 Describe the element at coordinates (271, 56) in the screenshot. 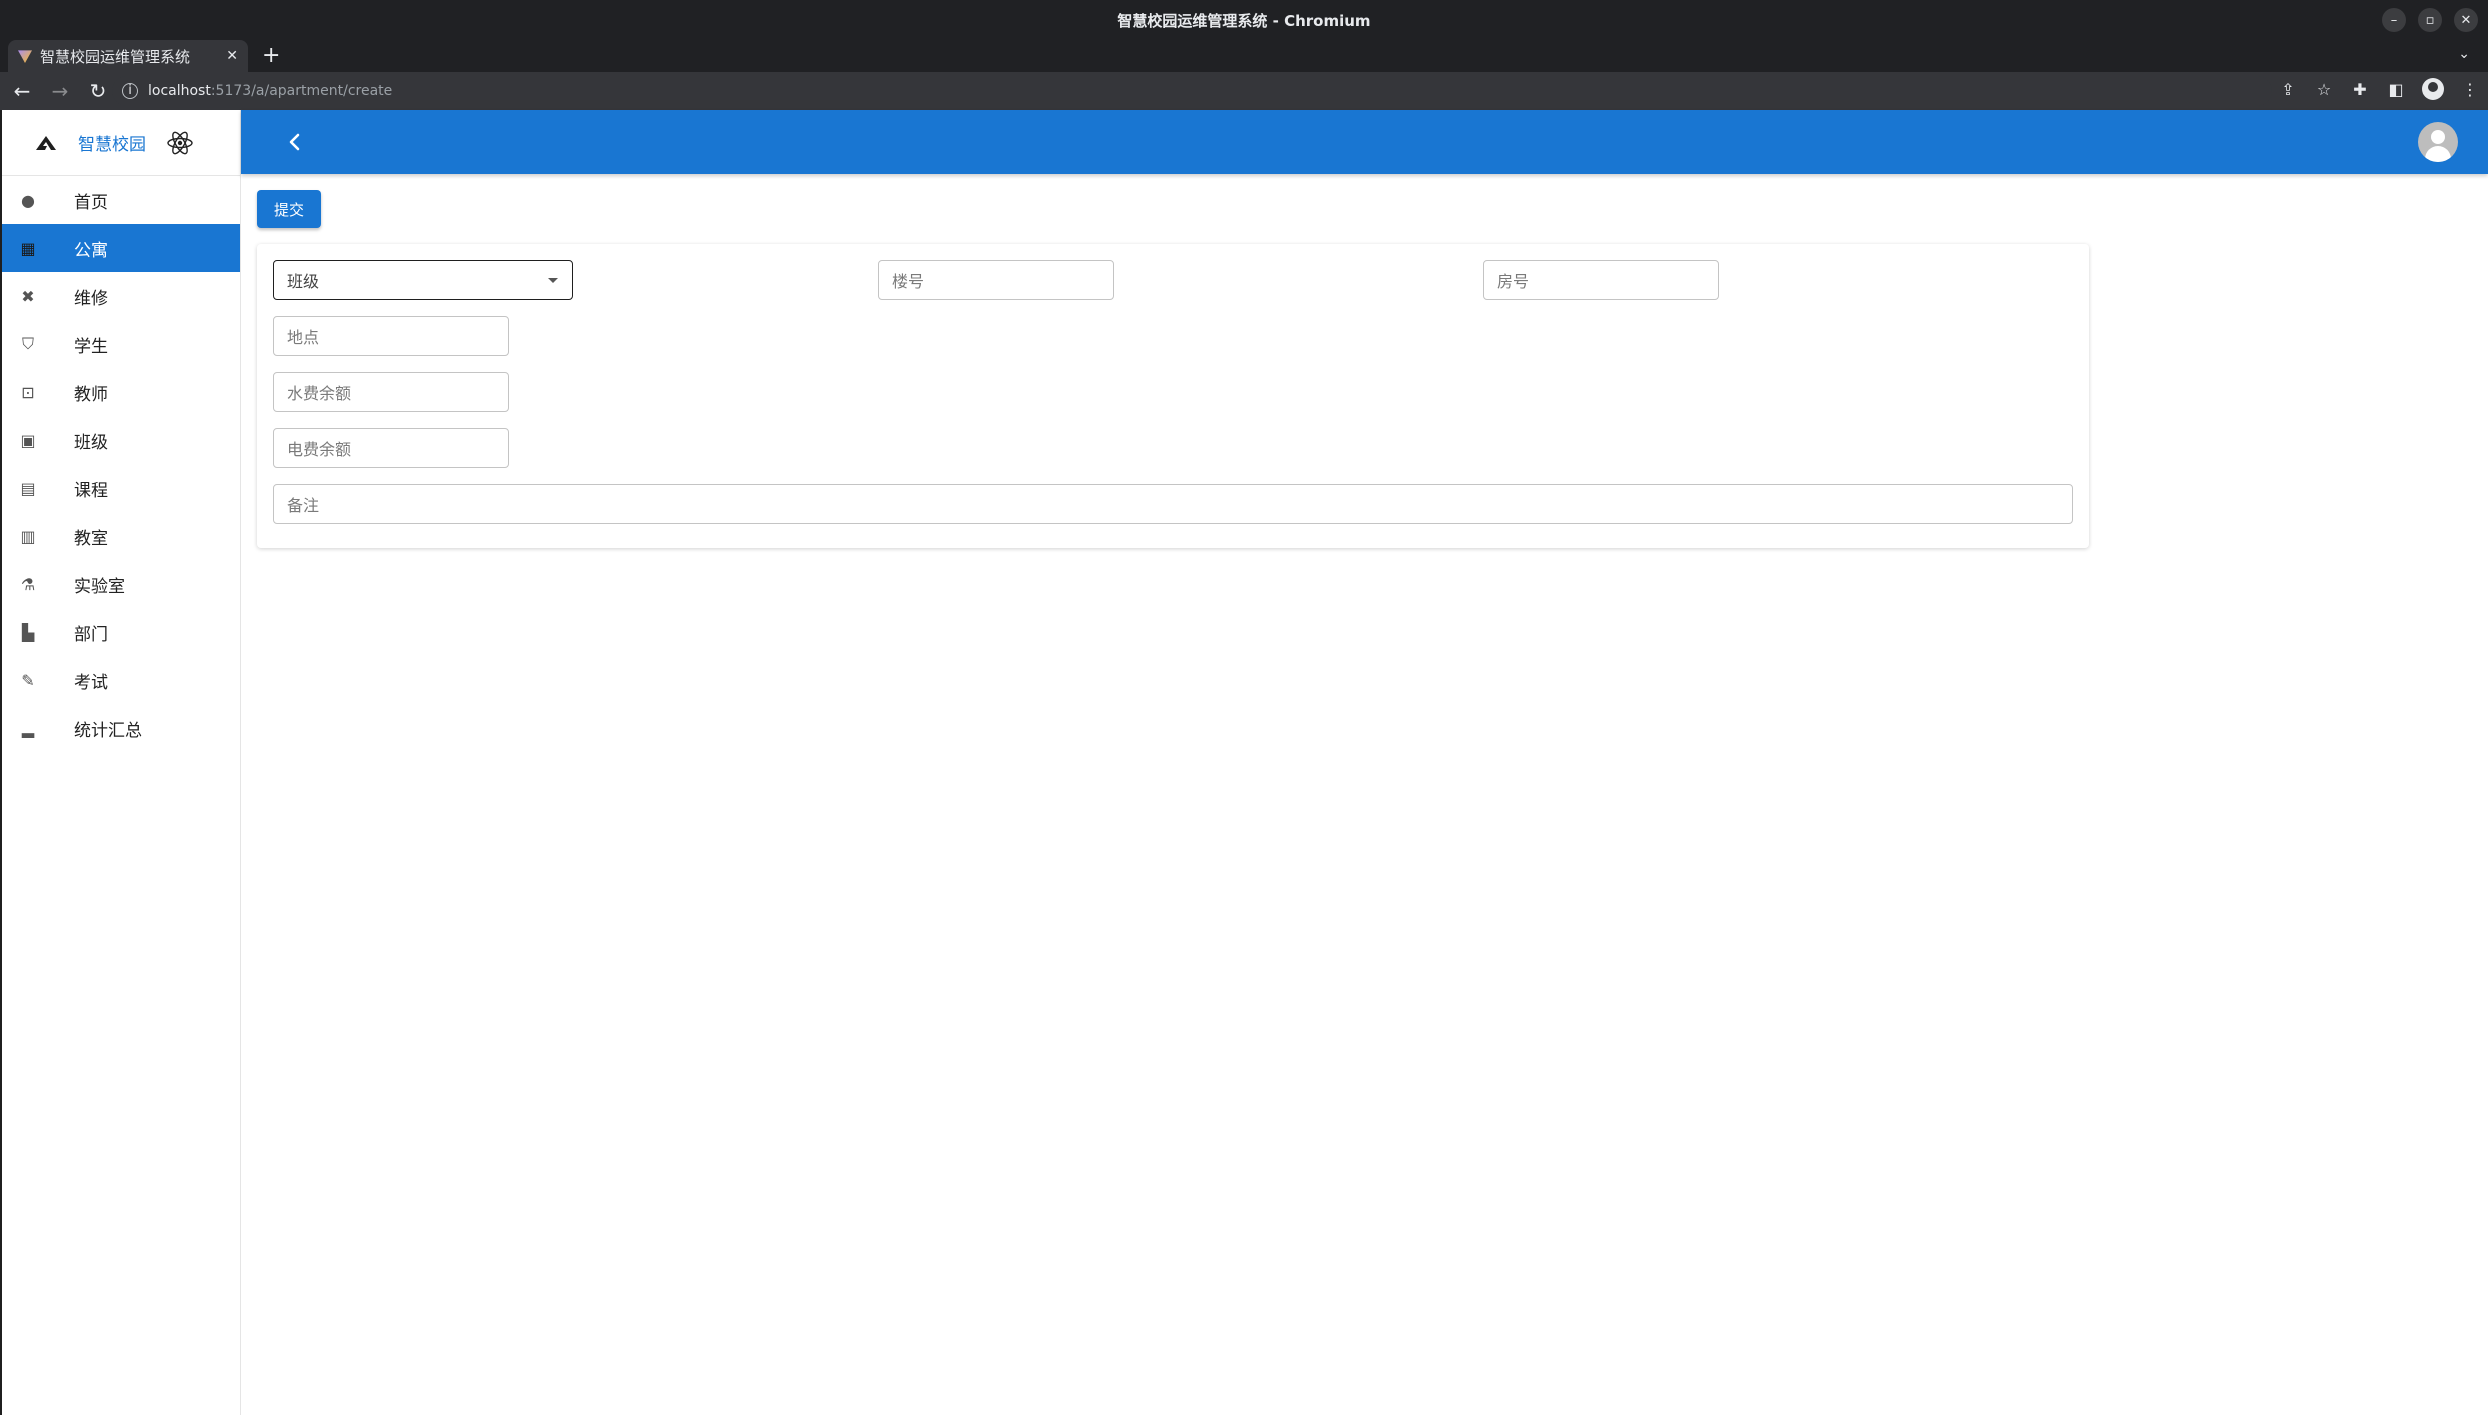

I see `new-tab-button: +` at that location.